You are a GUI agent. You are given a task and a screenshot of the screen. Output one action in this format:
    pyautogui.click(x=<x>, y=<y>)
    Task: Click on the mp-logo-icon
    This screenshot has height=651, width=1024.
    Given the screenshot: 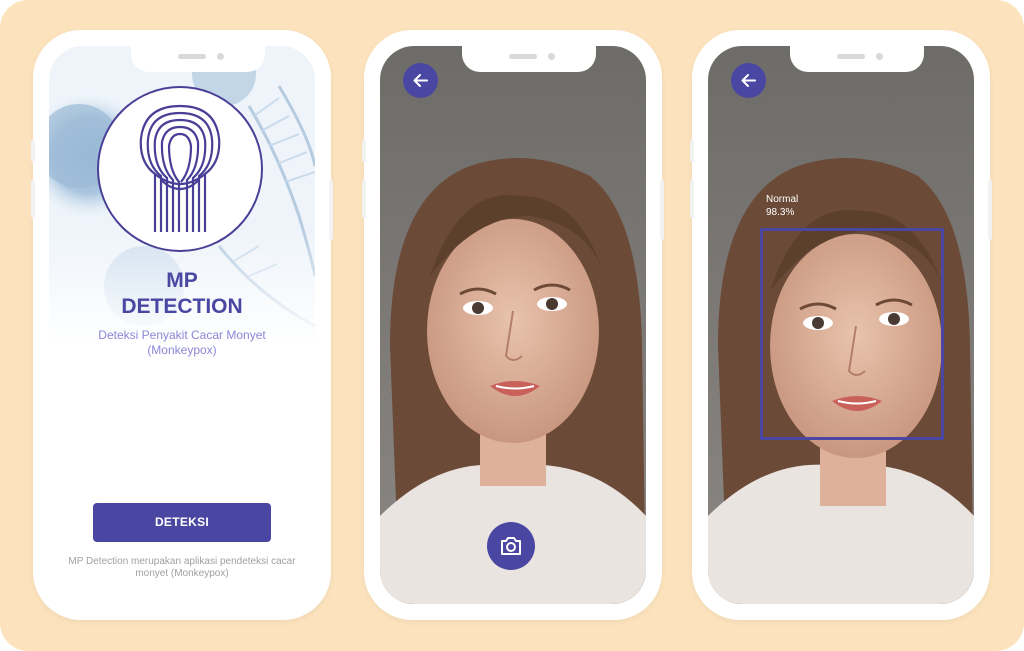 What is the action you would take?
    pyautogui.click(x=180, y=168)
    